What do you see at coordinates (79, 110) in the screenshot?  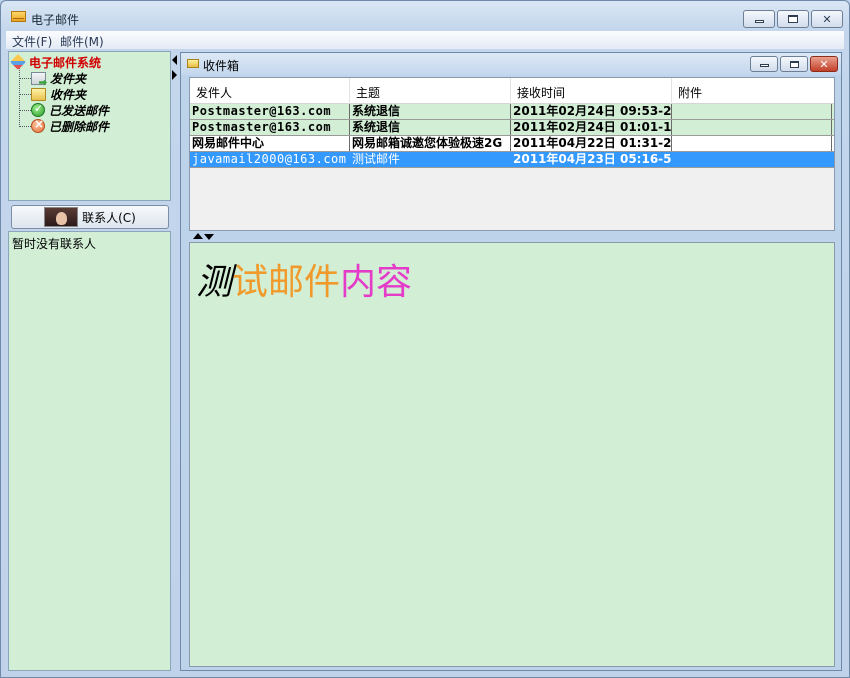 I see `tree-item-label: 已发送邮件` at bounding box center [79, 110].